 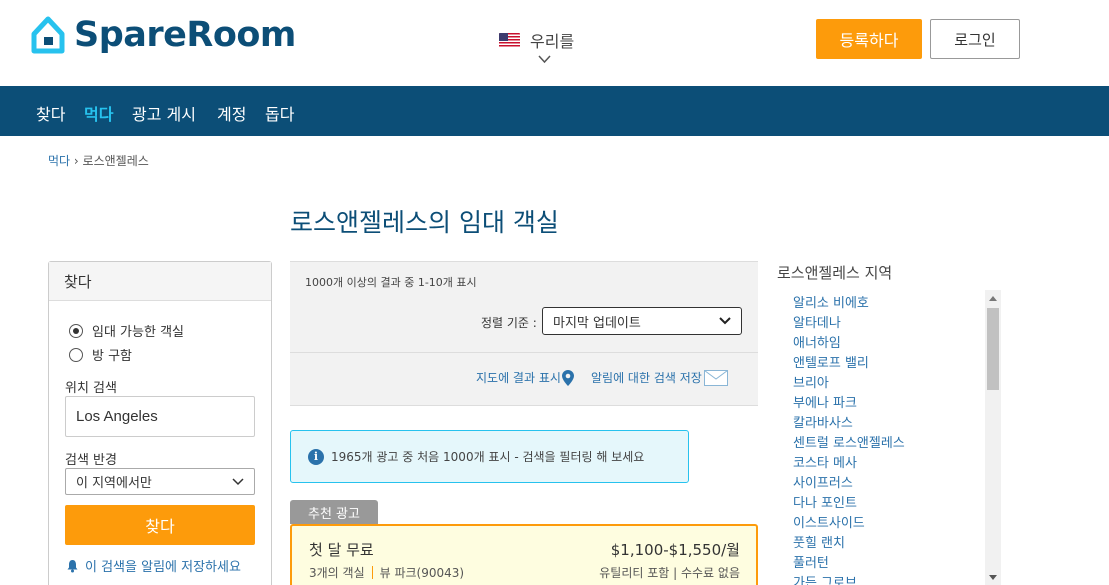 What do you see at coordinates (554, 111) in the screenshot?
I see `main-nav: 찾다 먹다 광고 게시 계정 돕다` at bounding box center [554, 111].